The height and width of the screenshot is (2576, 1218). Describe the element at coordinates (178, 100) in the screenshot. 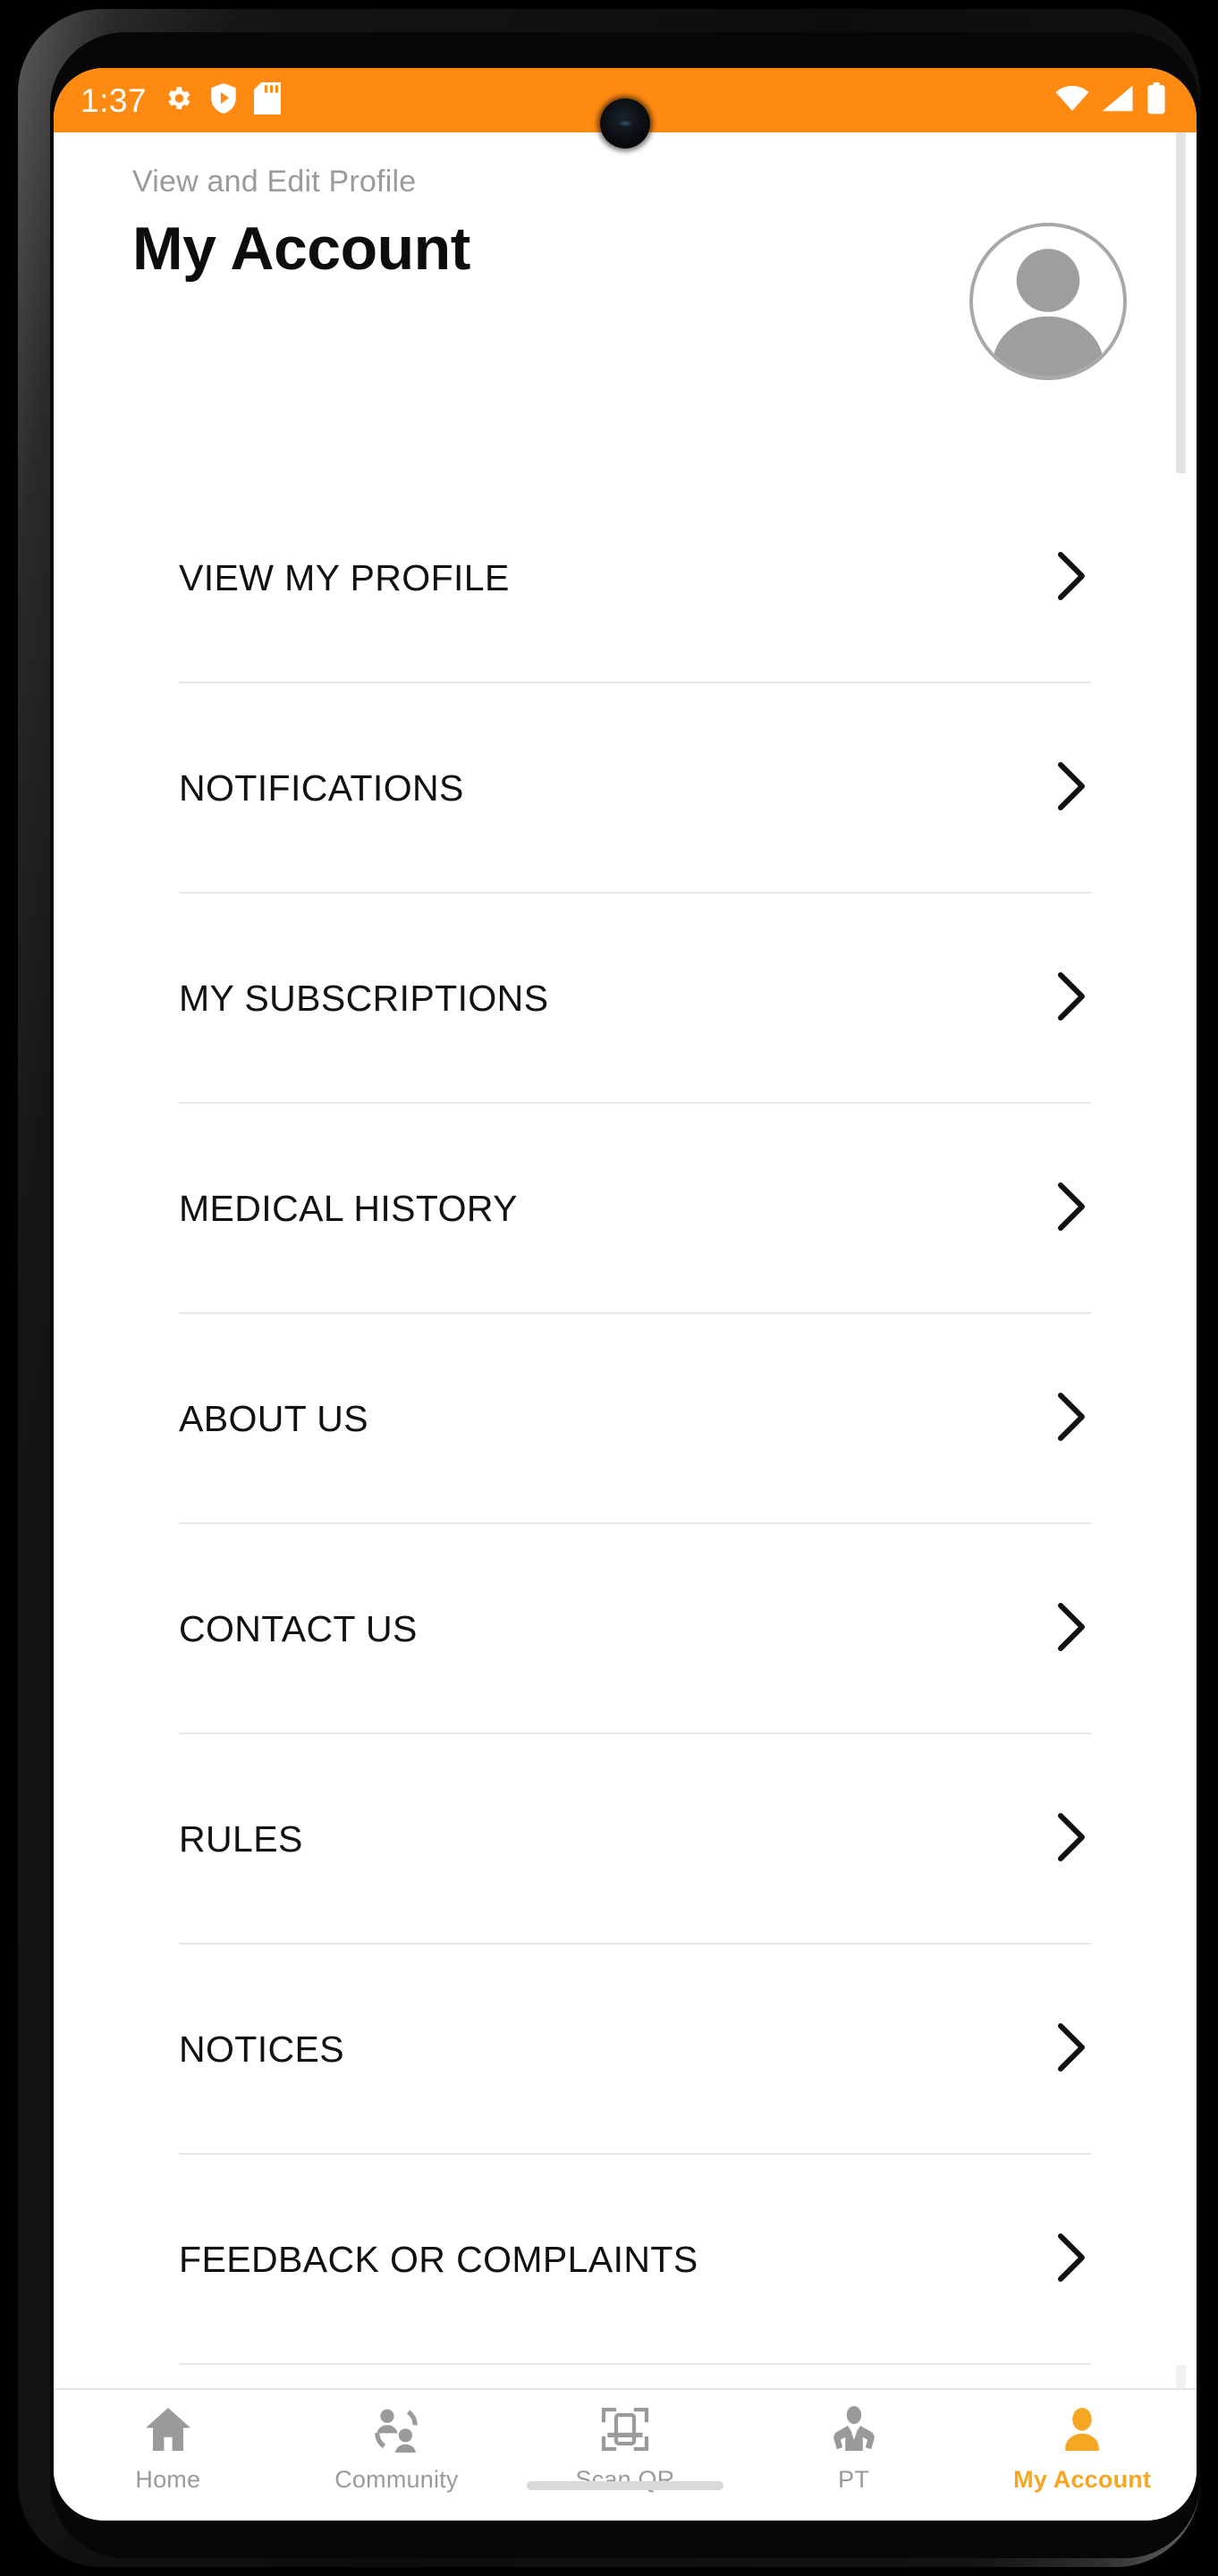

I see `gear-icon` at that location.